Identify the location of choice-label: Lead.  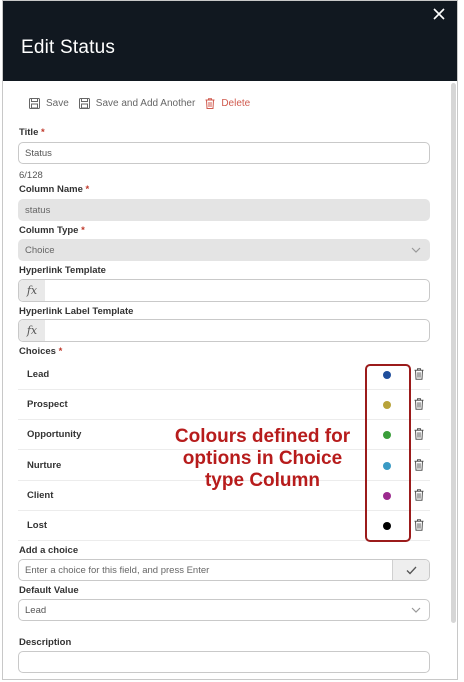
(38, 374).